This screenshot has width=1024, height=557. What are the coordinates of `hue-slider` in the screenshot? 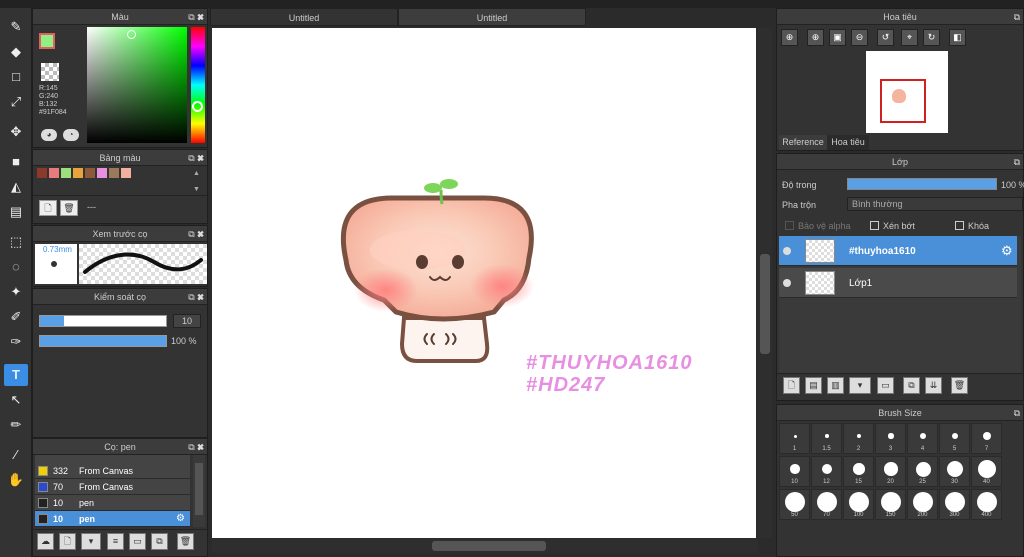 It's located at (198, 85).